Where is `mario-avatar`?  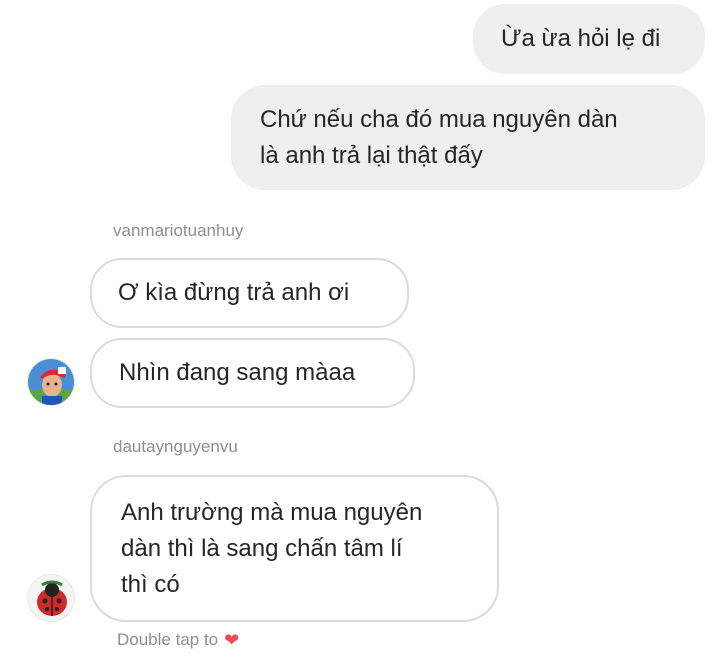 mario-avatar is located at coordinates (51, 382).